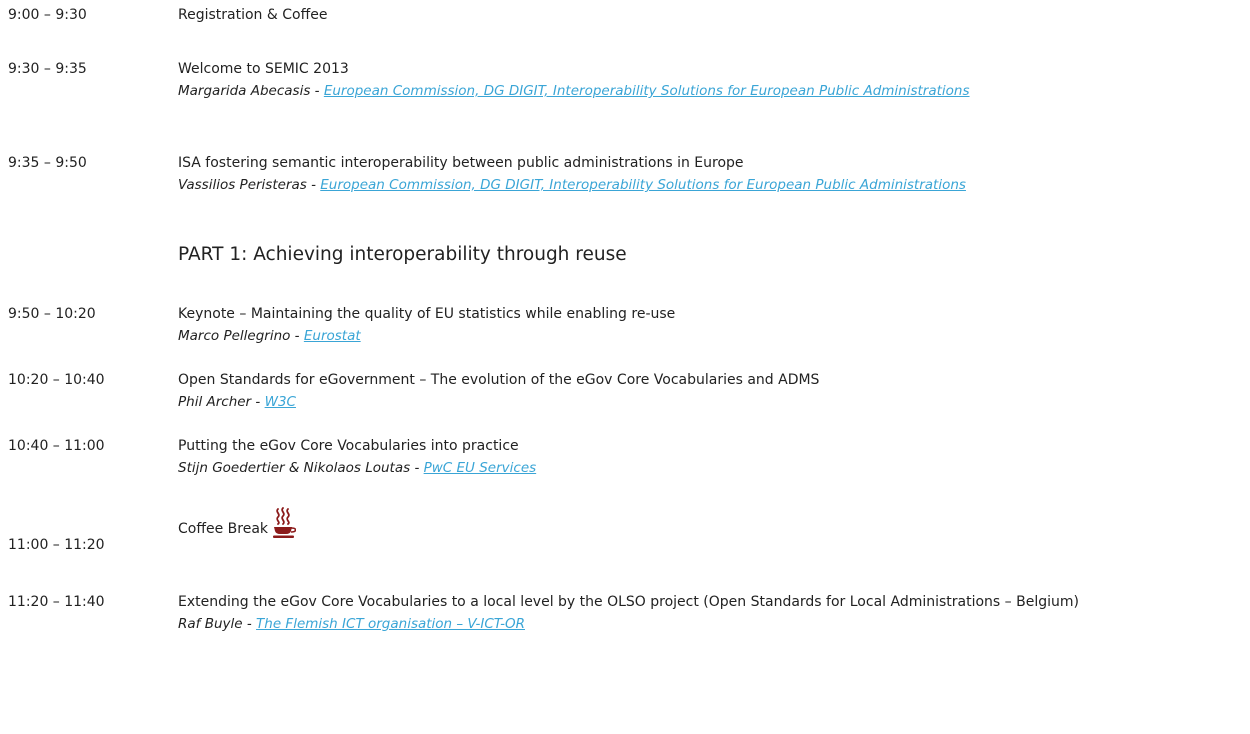 The height and width of the screenshot is (734, 1250). I want to click on speaker-line: Marco Pellegrino - Eurostat, so click(710, 336).